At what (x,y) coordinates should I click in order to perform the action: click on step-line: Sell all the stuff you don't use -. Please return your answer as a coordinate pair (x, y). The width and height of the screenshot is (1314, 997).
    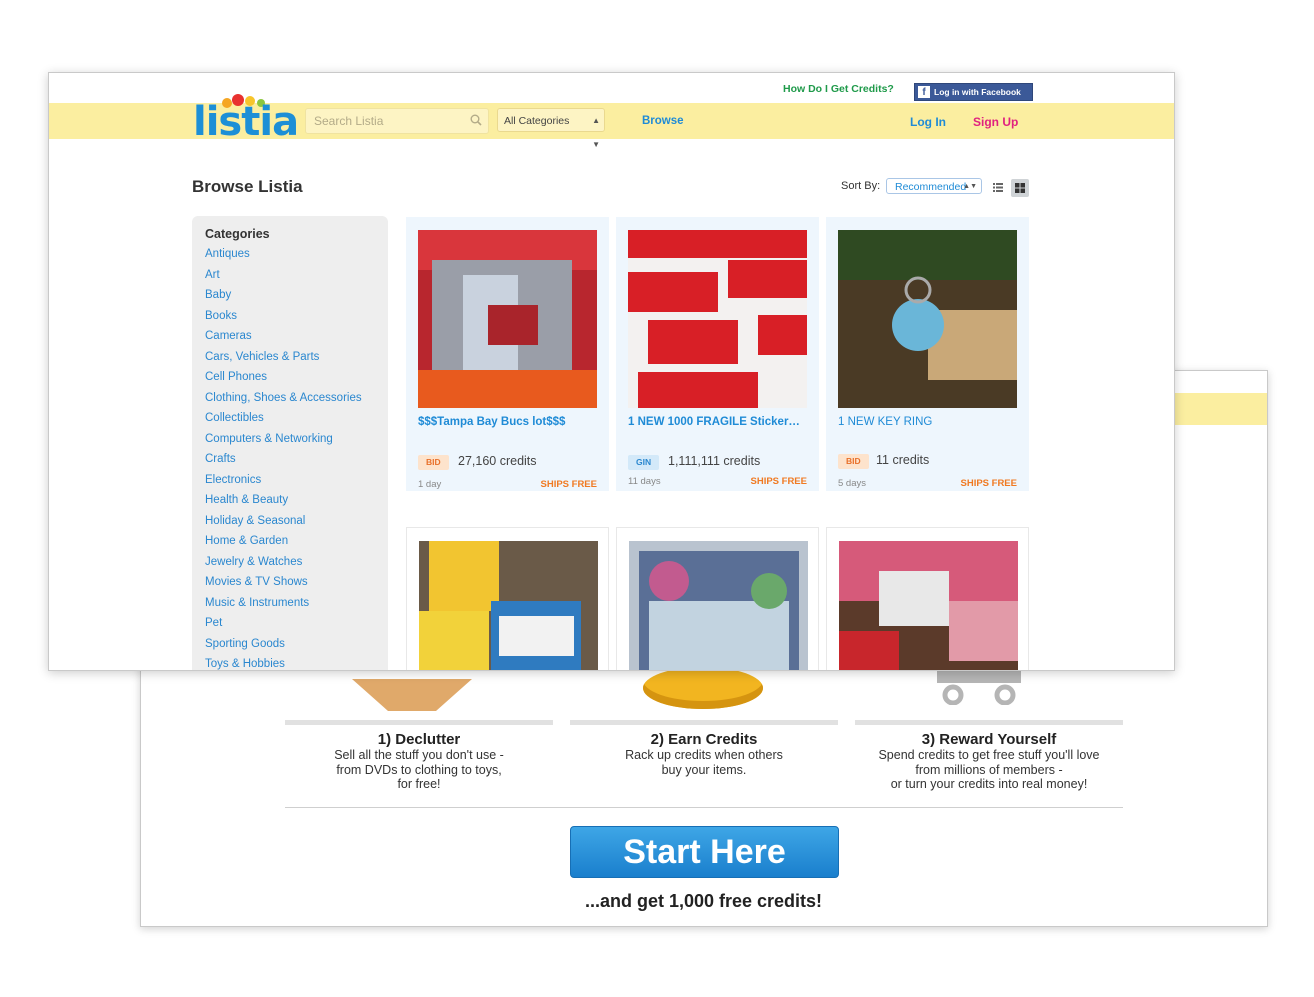
    Looking at the image, I should click on (419, 755).